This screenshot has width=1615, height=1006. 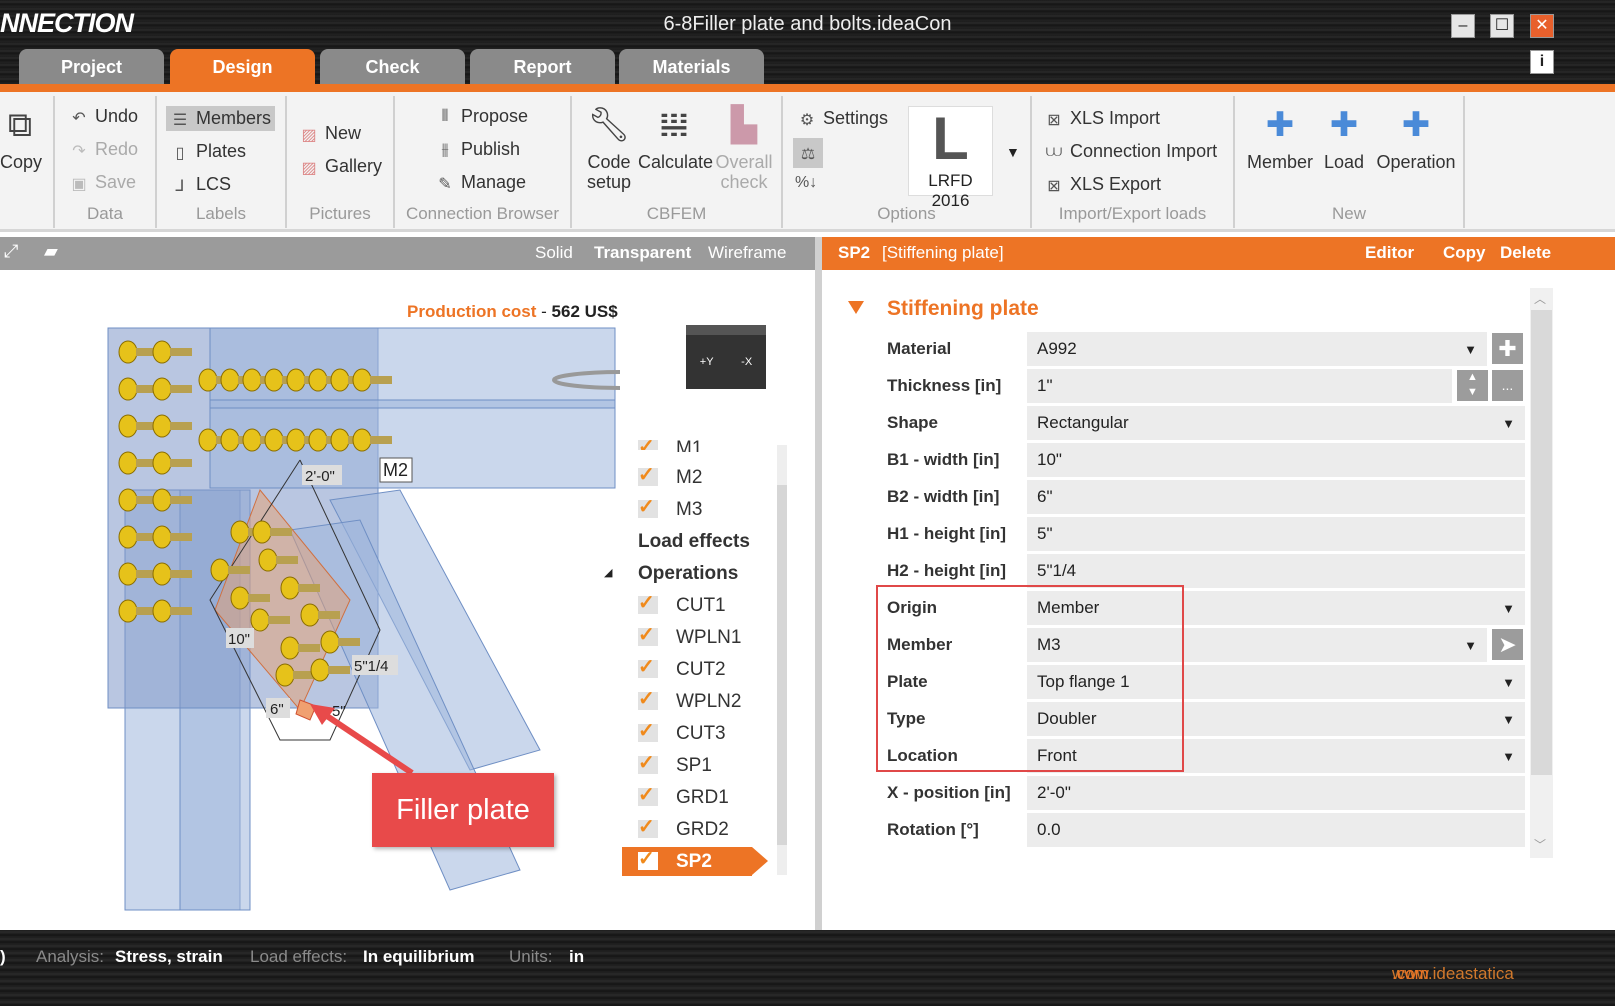 What do you see at coordinates (1276, 423) in the screenshot?
I see `property-value: Rectangular ▼` at bounding box center [1276, 423].